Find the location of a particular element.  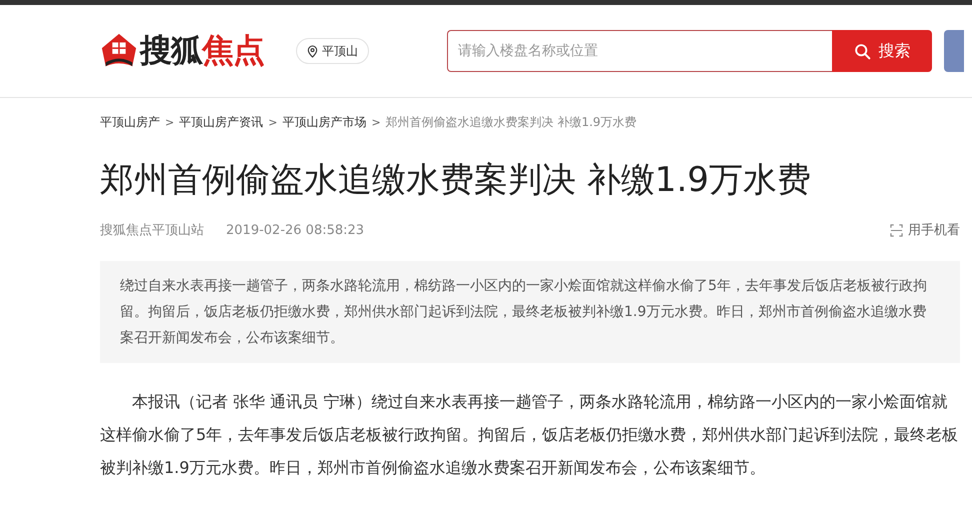

side-button is located at coordinates (954, 51).